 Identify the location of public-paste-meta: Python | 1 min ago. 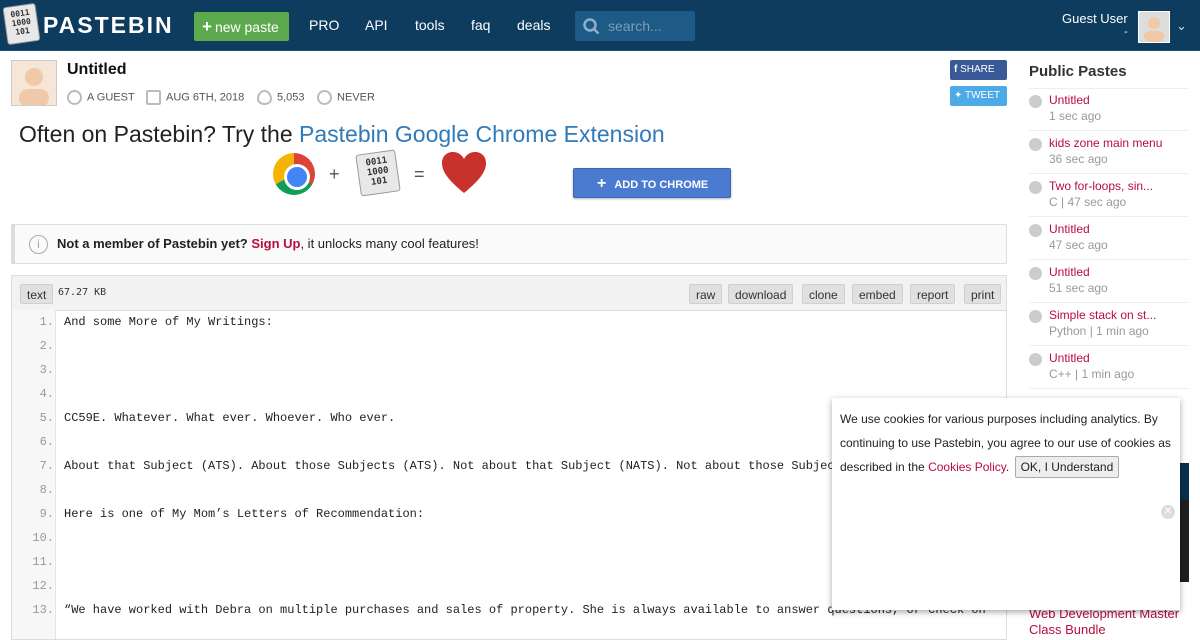
(1099, 331).